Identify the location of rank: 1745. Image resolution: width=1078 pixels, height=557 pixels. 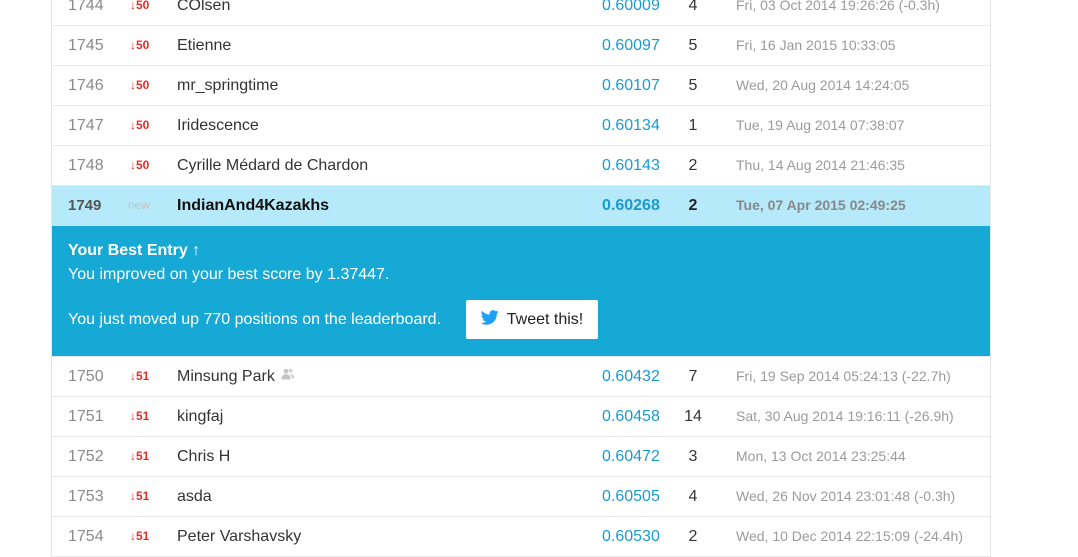
(86, 45).